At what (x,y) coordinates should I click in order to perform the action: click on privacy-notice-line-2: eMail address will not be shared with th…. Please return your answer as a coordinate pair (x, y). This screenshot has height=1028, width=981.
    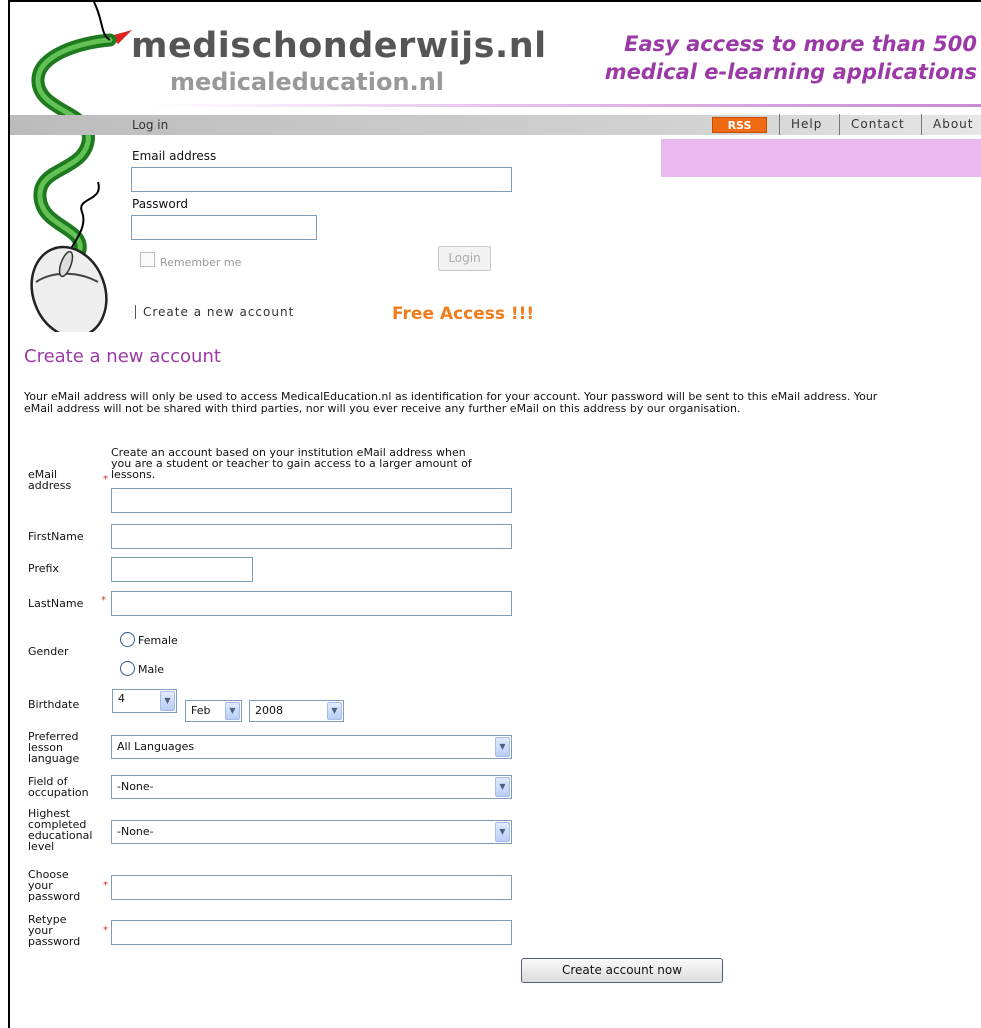
    Looking at the image, I should click on (382, 408).